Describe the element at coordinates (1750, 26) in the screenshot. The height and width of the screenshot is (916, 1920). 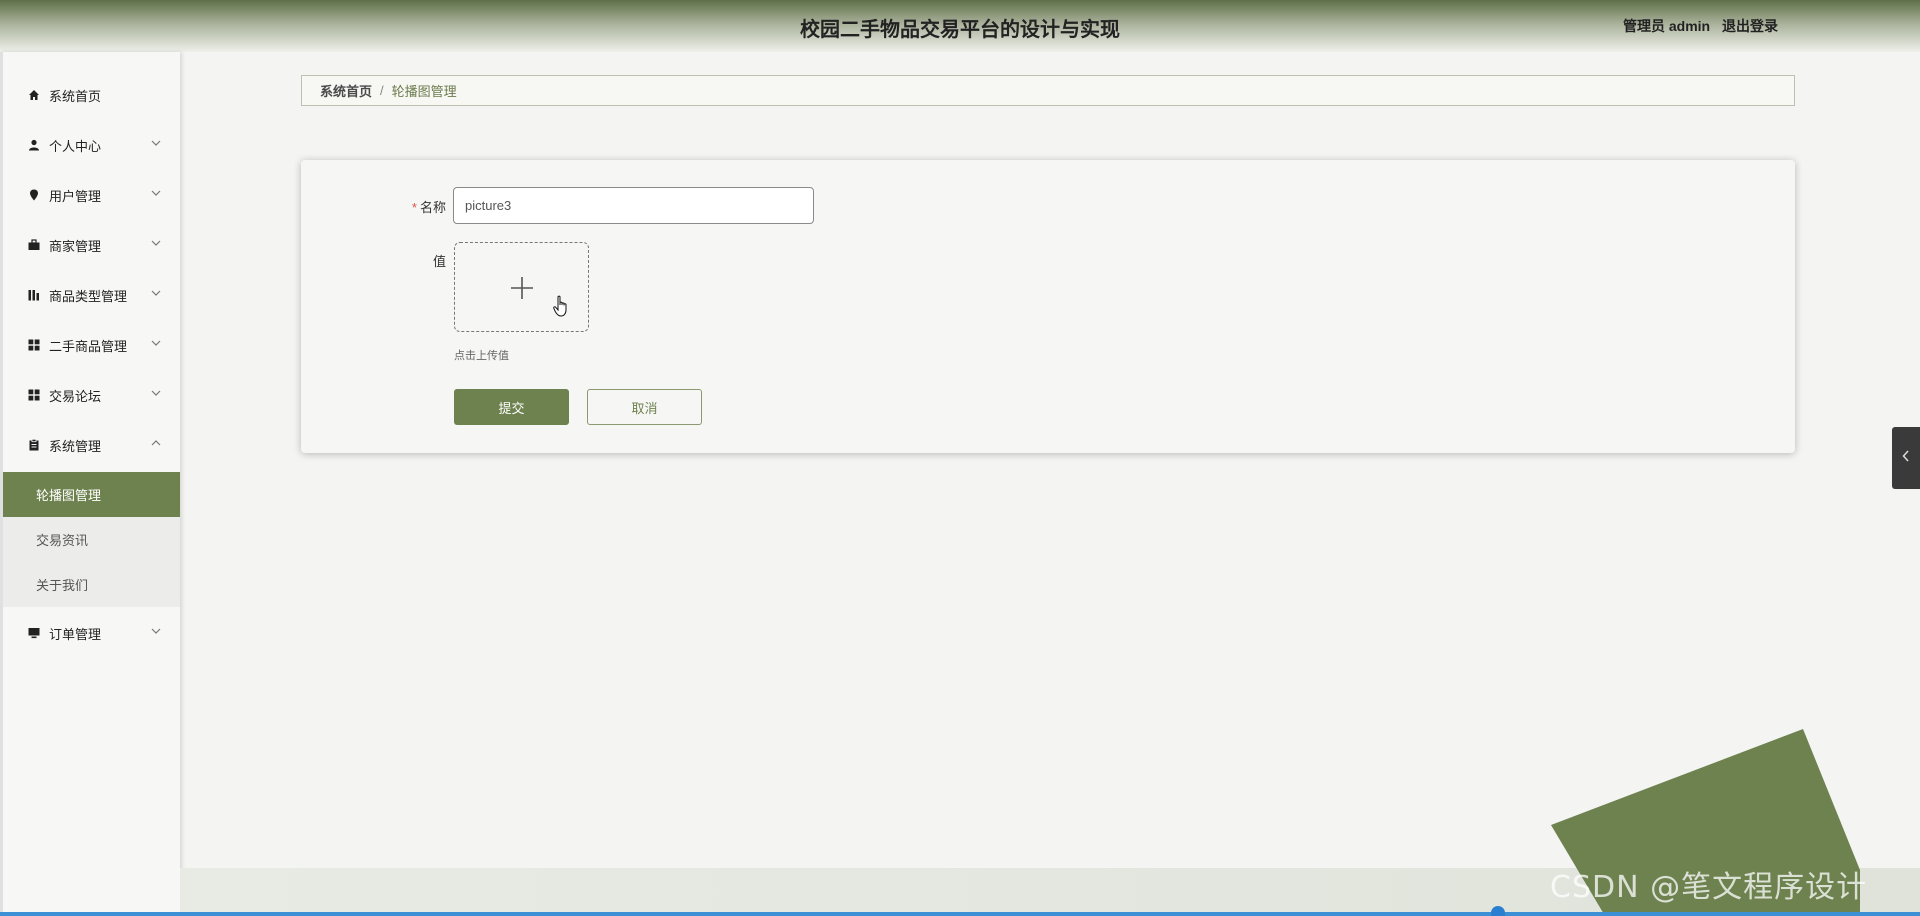
I see `logout-link: 退出登录` at that location.